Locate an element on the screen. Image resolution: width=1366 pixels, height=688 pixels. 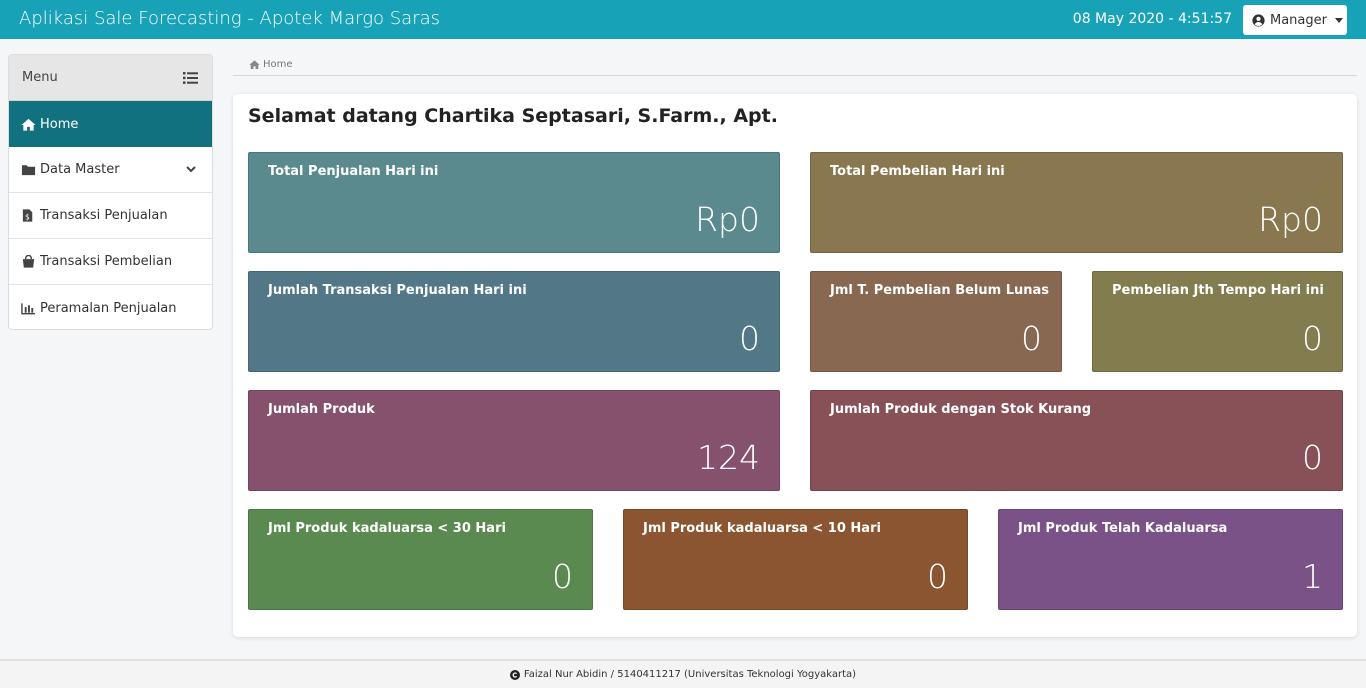
menu-label: Menu is located at coordinates (40, 77).